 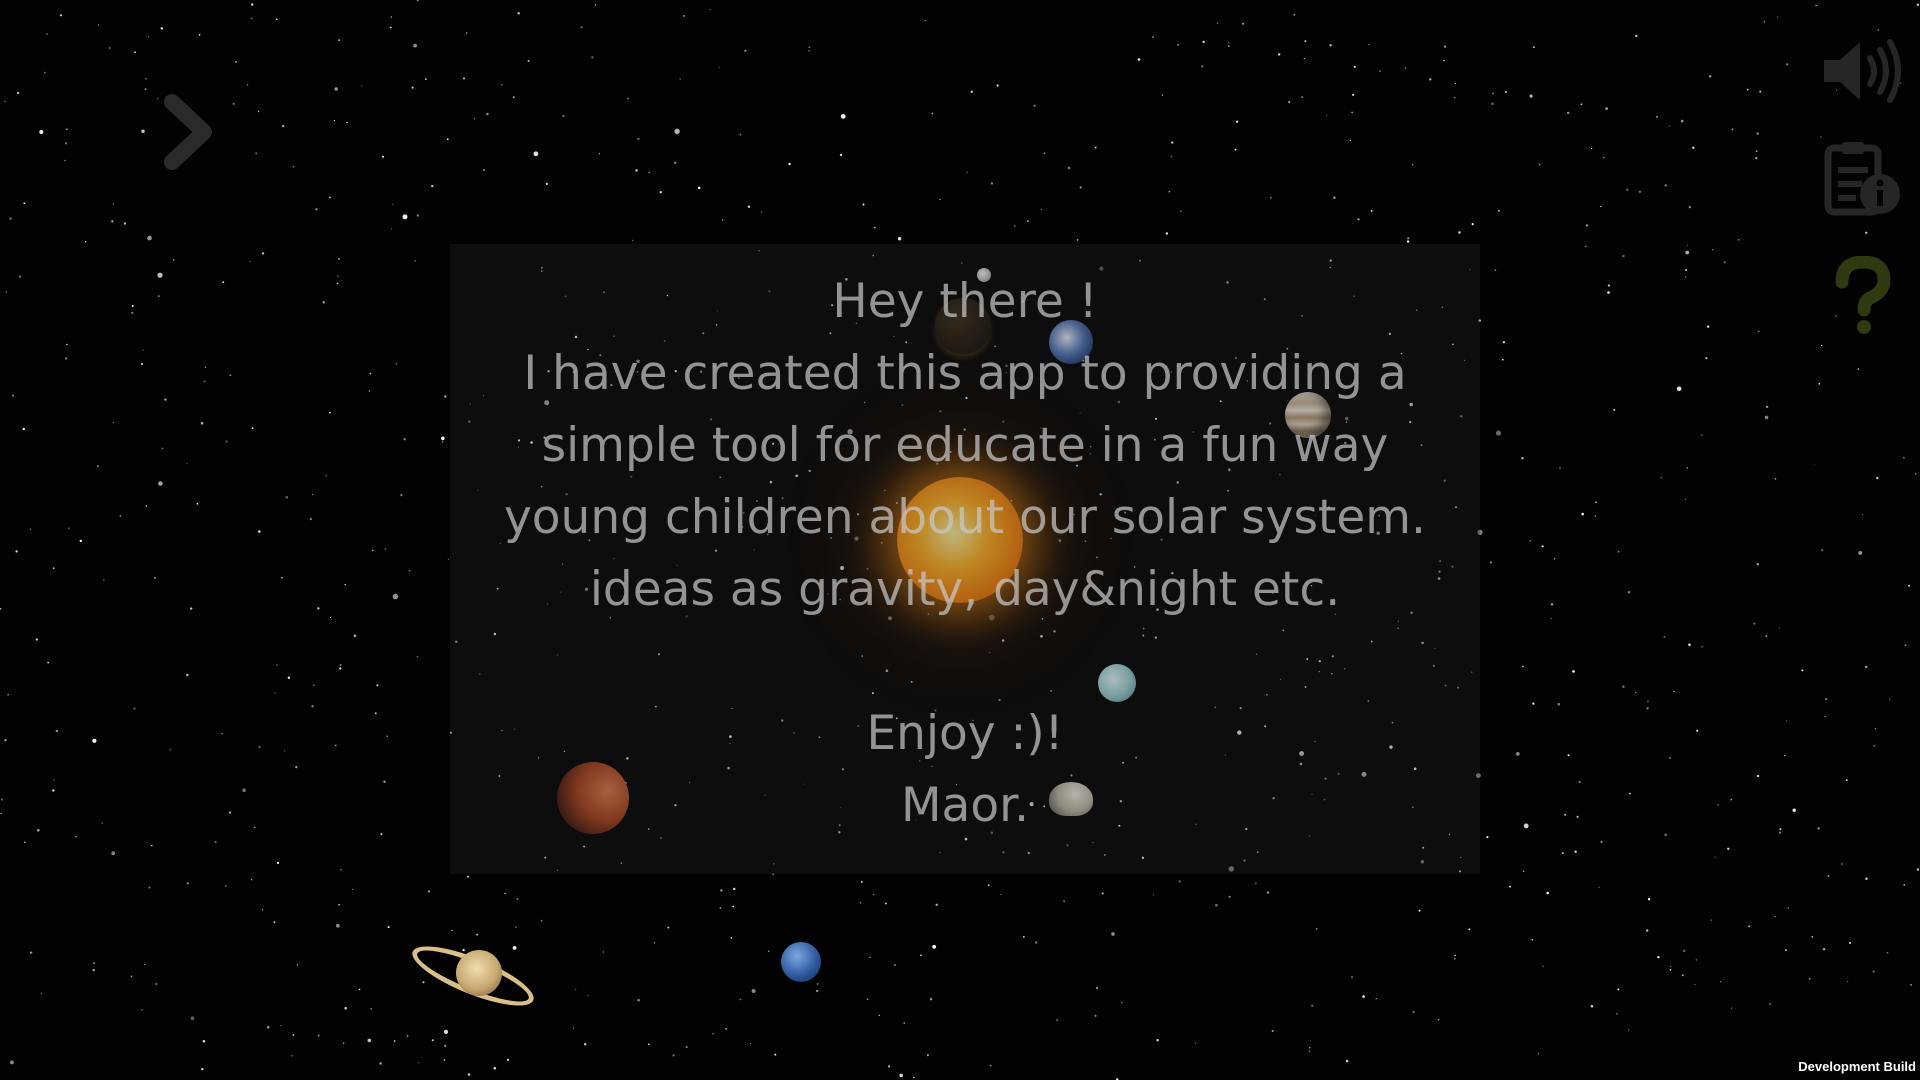 I want to click on message-line-signature: Maor., so click(x=965, y=805).